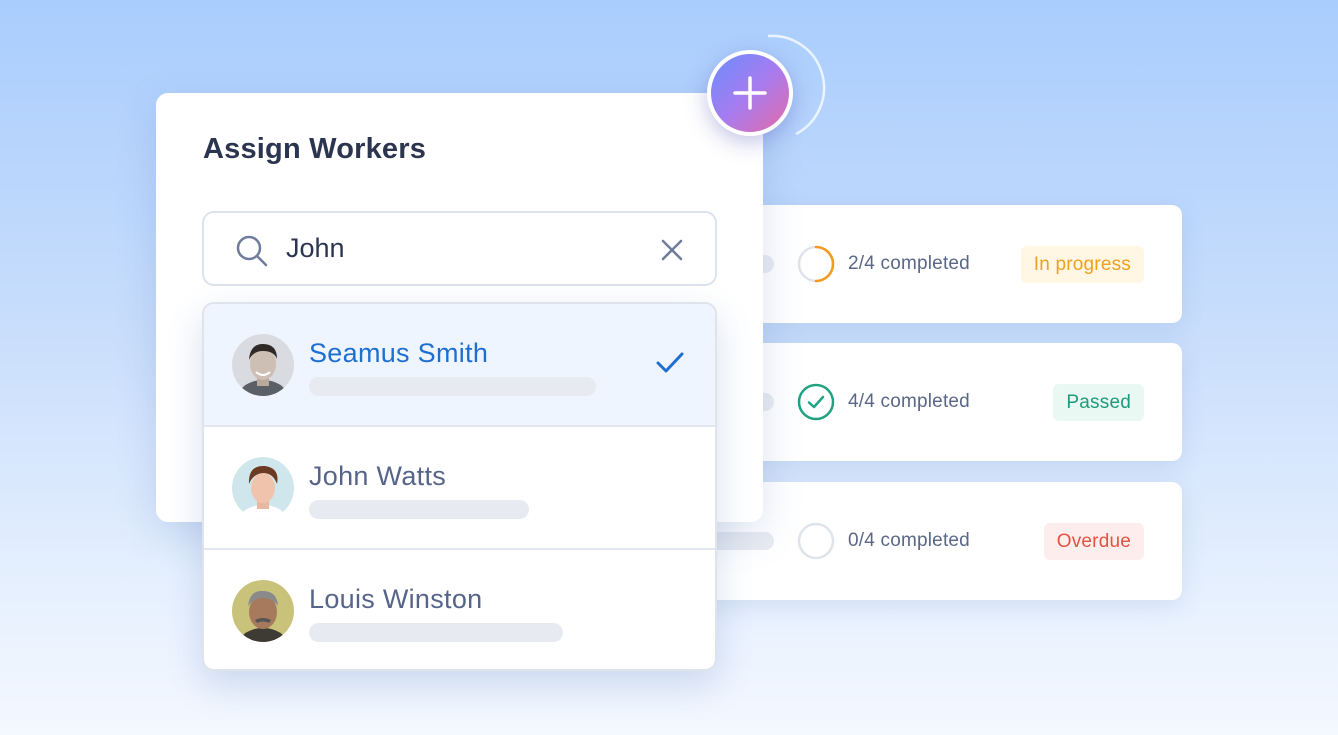 The width and height of the screenshot is (1338, 735). Describe the element at coordinates (315, 248) in the screenshot. I see `search-input: John` at that location.